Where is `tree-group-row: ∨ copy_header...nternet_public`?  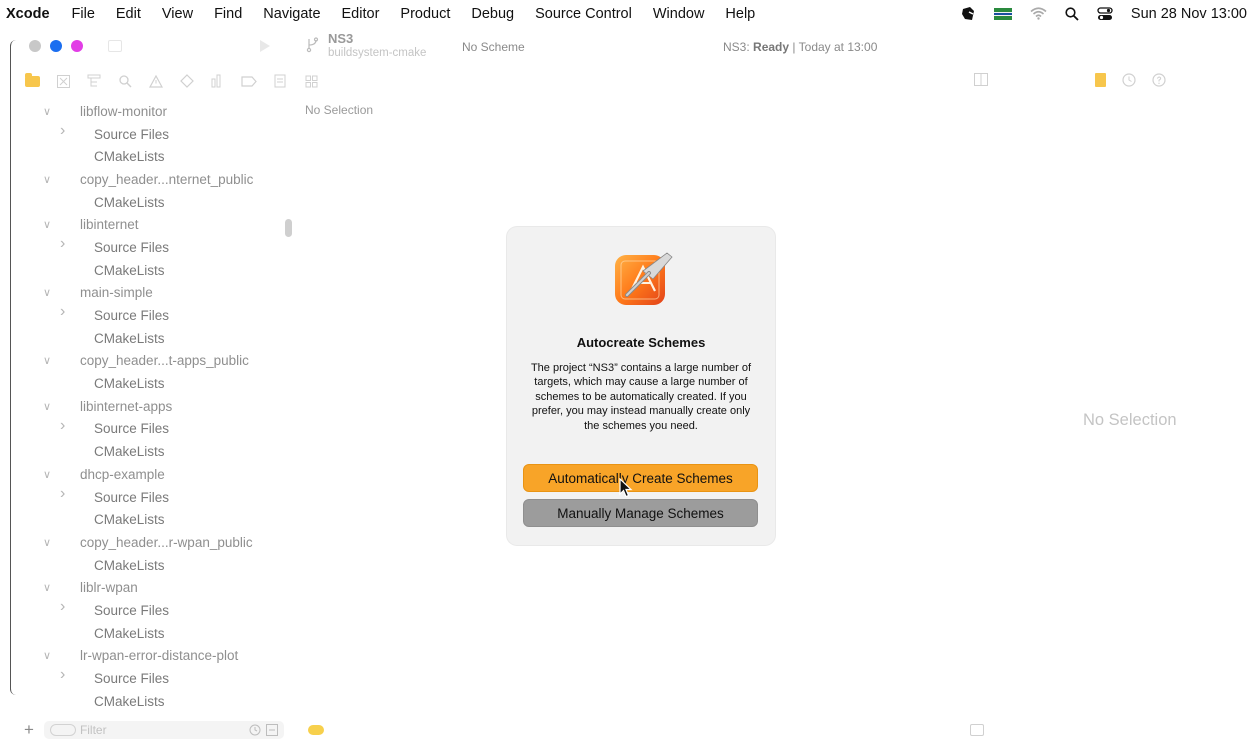
tree-group-row: ∨ copy_header...nternet_public is located at coordinates (159, 179).